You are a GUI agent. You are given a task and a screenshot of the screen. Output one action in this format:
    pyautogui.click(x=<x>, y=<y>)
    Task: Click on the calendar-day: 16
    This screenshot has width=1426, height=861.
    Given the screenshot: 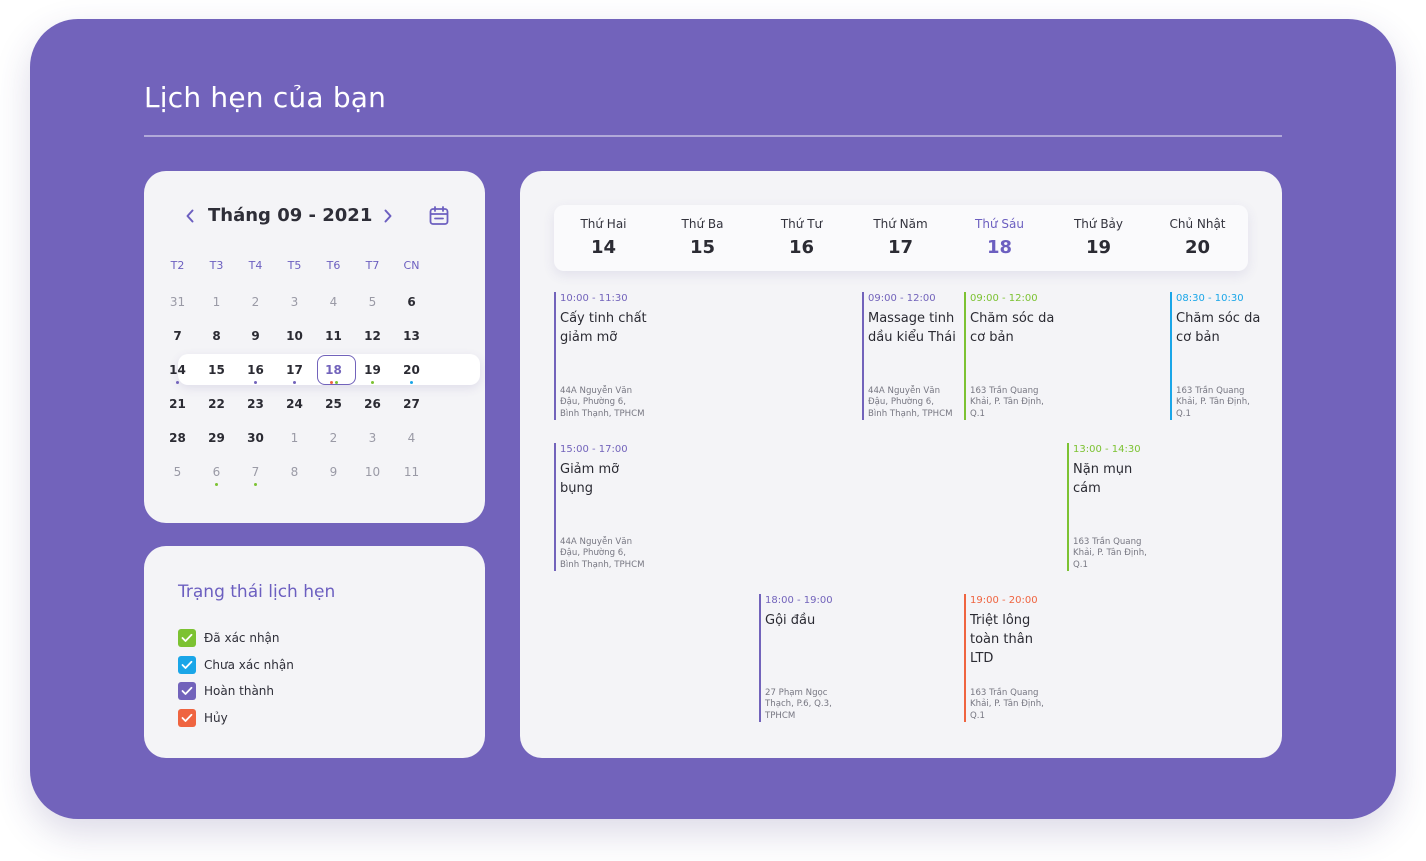 What is the action you would take?
    pyautogui.click(x=255, y=370)
    